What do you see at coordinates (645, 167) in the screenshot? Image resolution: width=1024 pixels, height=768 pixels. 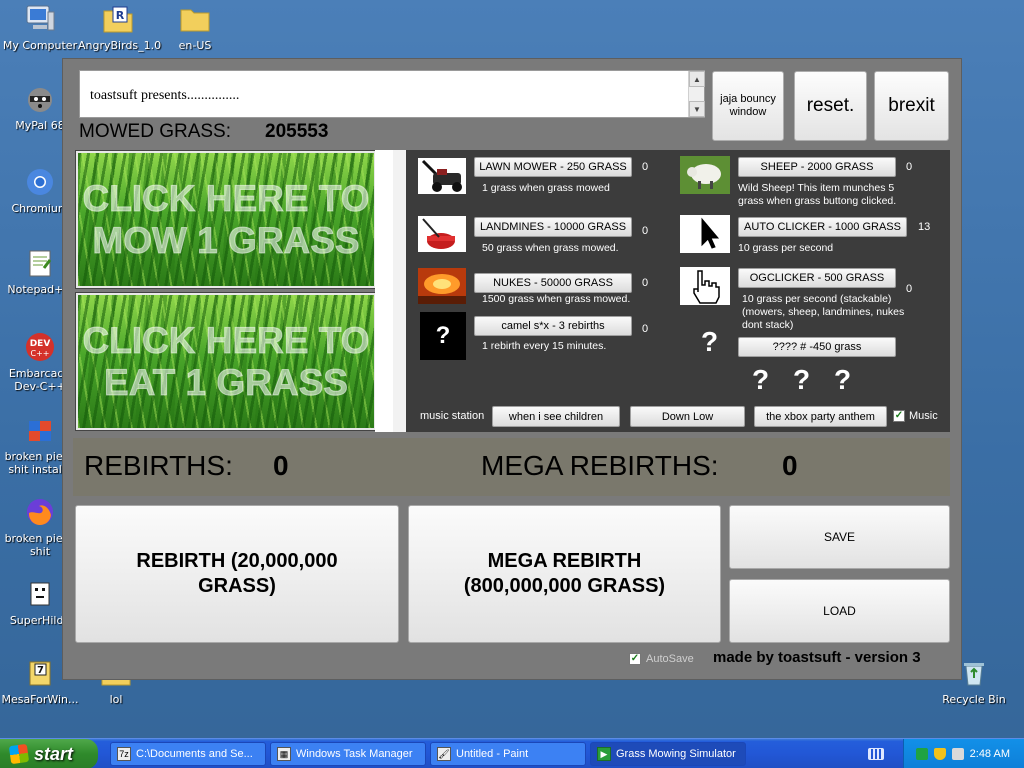 I see `lawnmower-count: 0` at bounding box center [645, 167].